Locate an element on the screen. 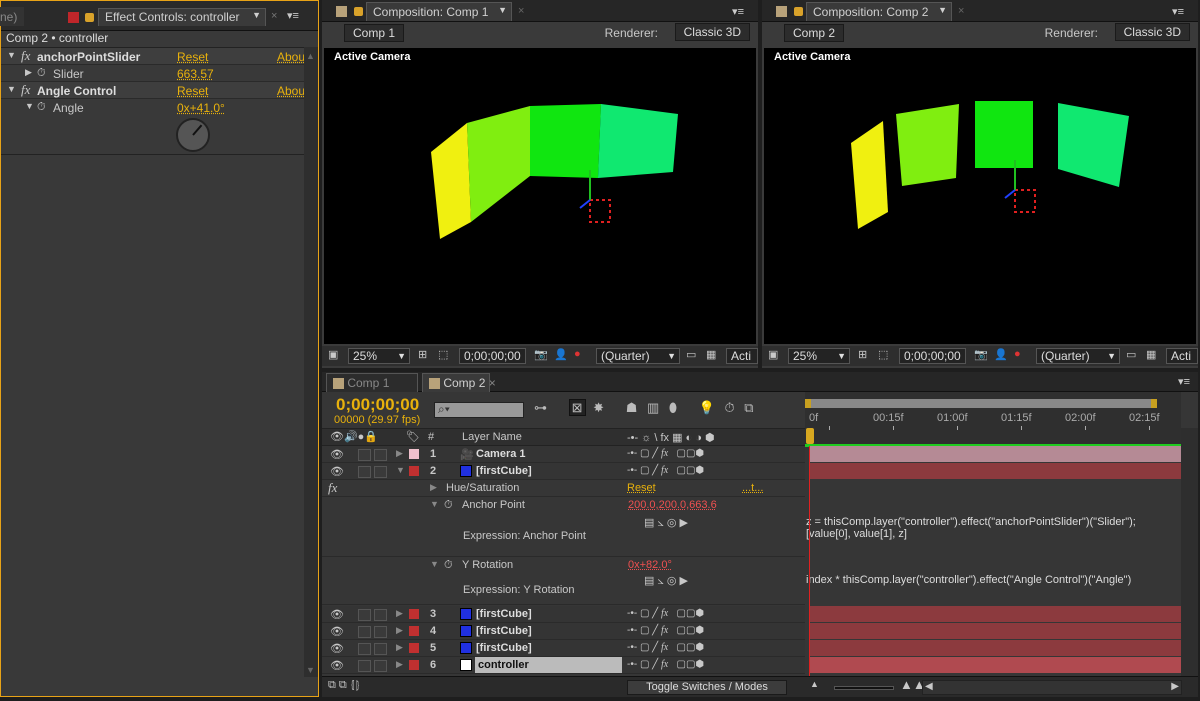 This screenshot has width=1200, height=701. slider-value: 663.57 is located at coordinates (195, 74).